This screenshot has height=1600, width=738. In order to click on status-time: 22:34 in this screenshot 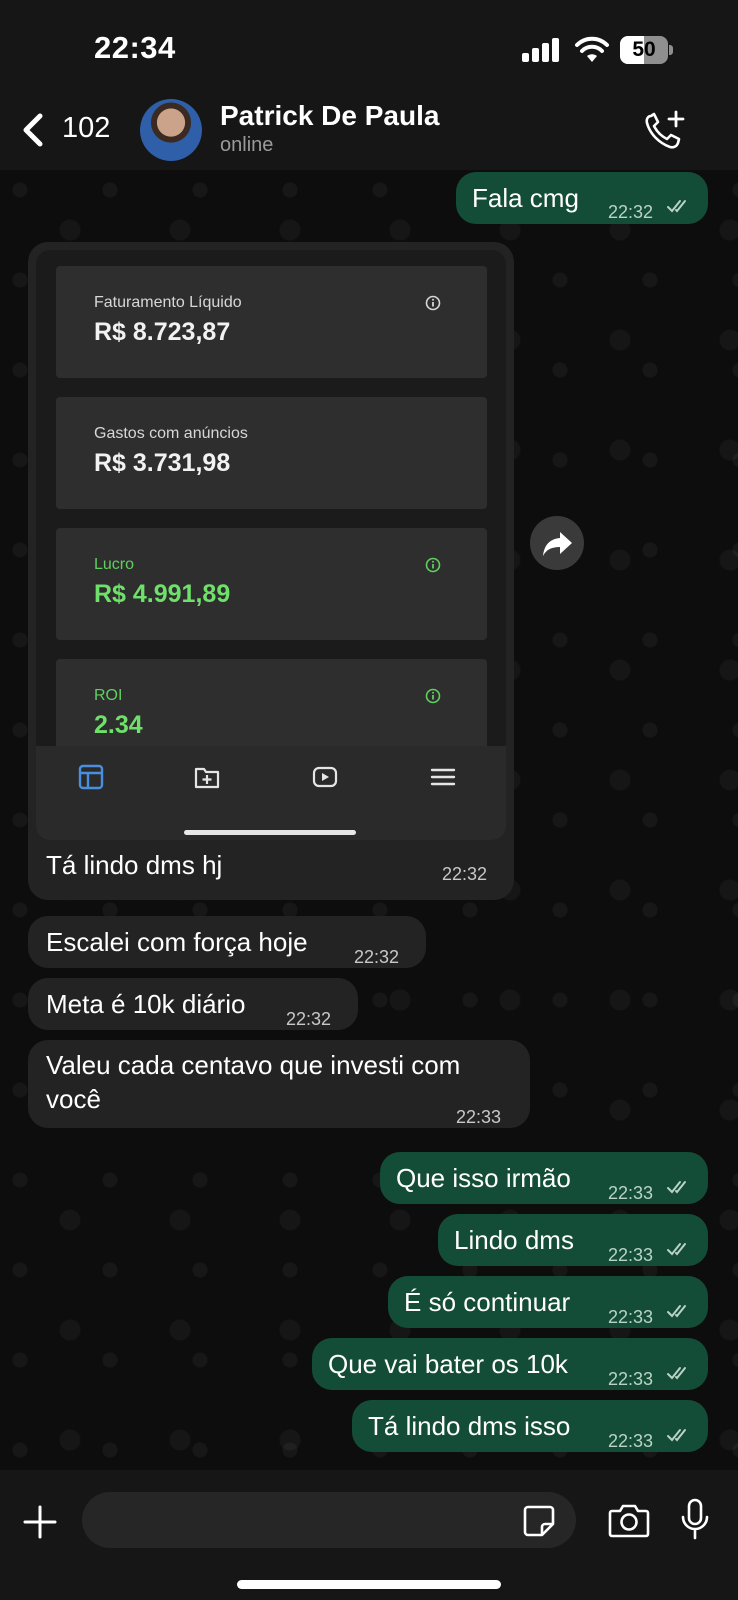, I will do `click(135, 47)`.